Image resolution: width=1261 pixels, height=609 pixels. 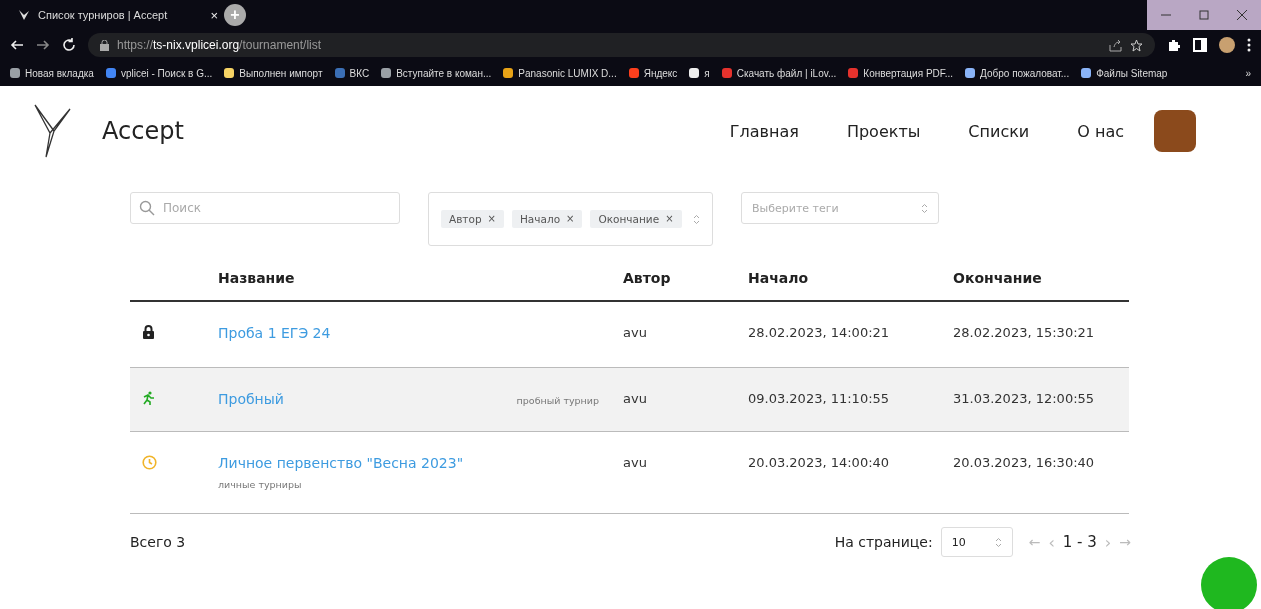 What do you see at coordinates (158, 542) in the screenshot?
I see `total-count: Всего 3` at bounding box center [158, 542].